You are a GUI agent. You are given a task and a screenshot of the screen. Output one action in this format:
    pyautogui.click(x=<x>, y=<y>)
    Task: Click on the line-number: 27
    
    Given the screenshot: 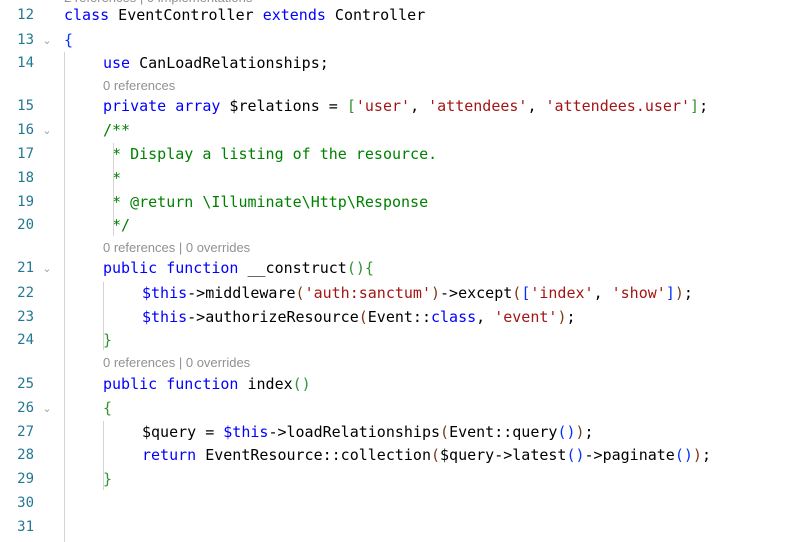 What is the action you would take?
    pyautogui.click(x=25, y=432)
    